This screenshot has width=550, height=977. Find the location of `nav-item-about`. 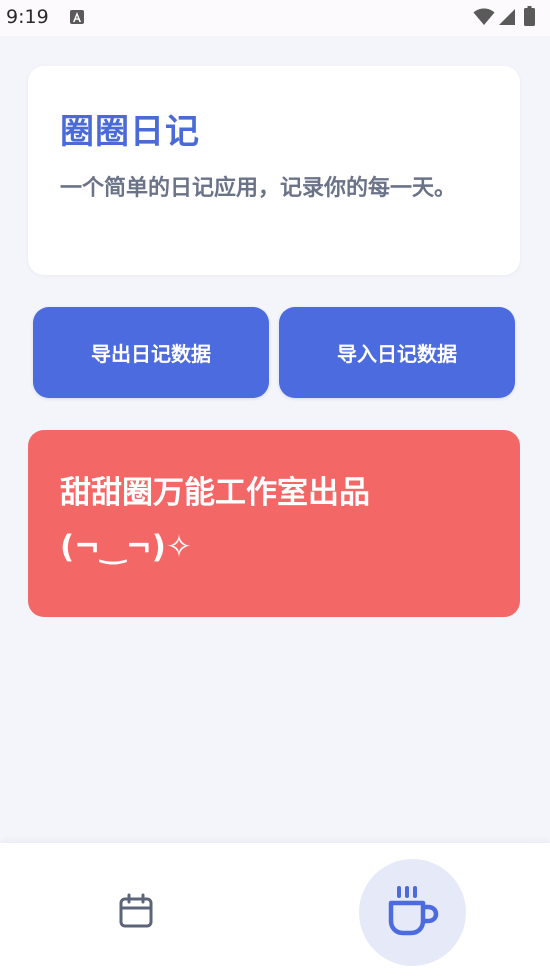

nav-item-about is located at coordinates (412, 912).